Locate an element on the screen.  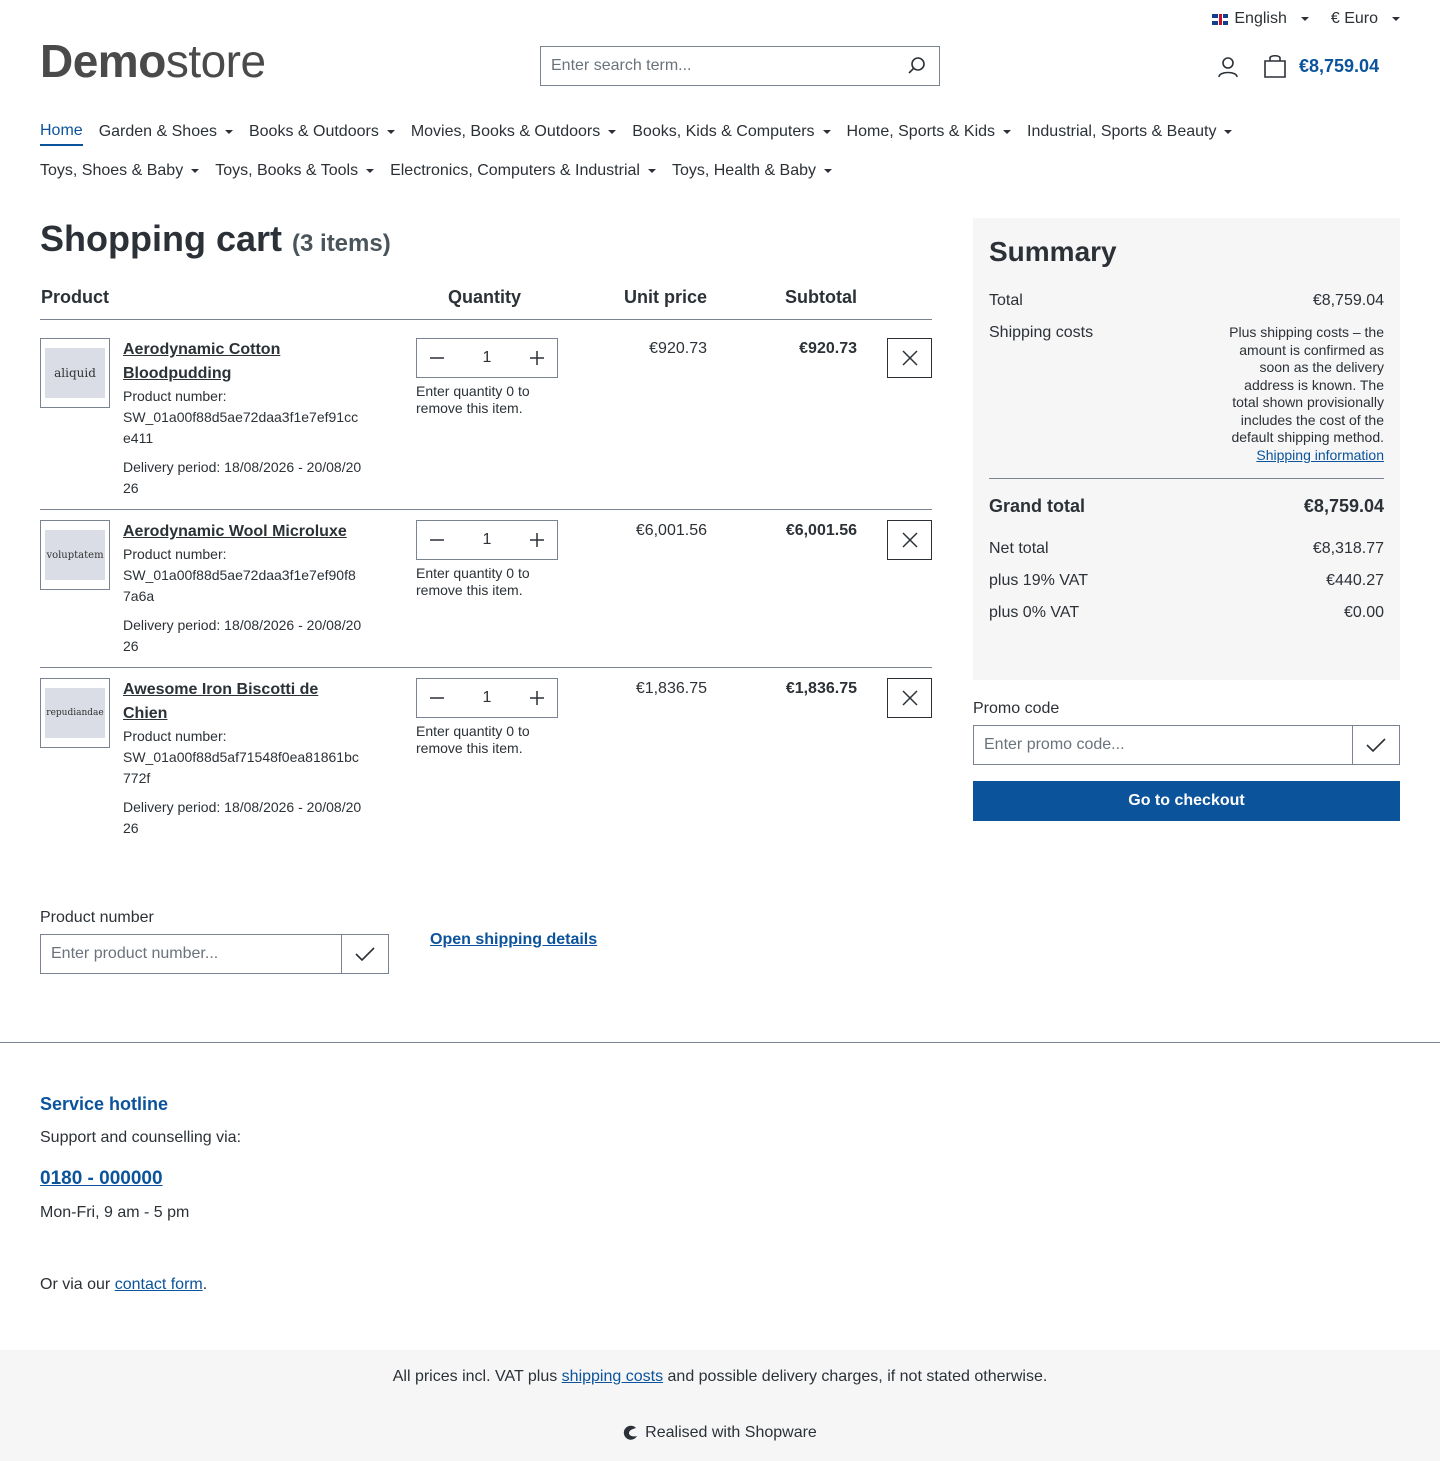
nav-item-home: Home is located at coordinates (61, 134).